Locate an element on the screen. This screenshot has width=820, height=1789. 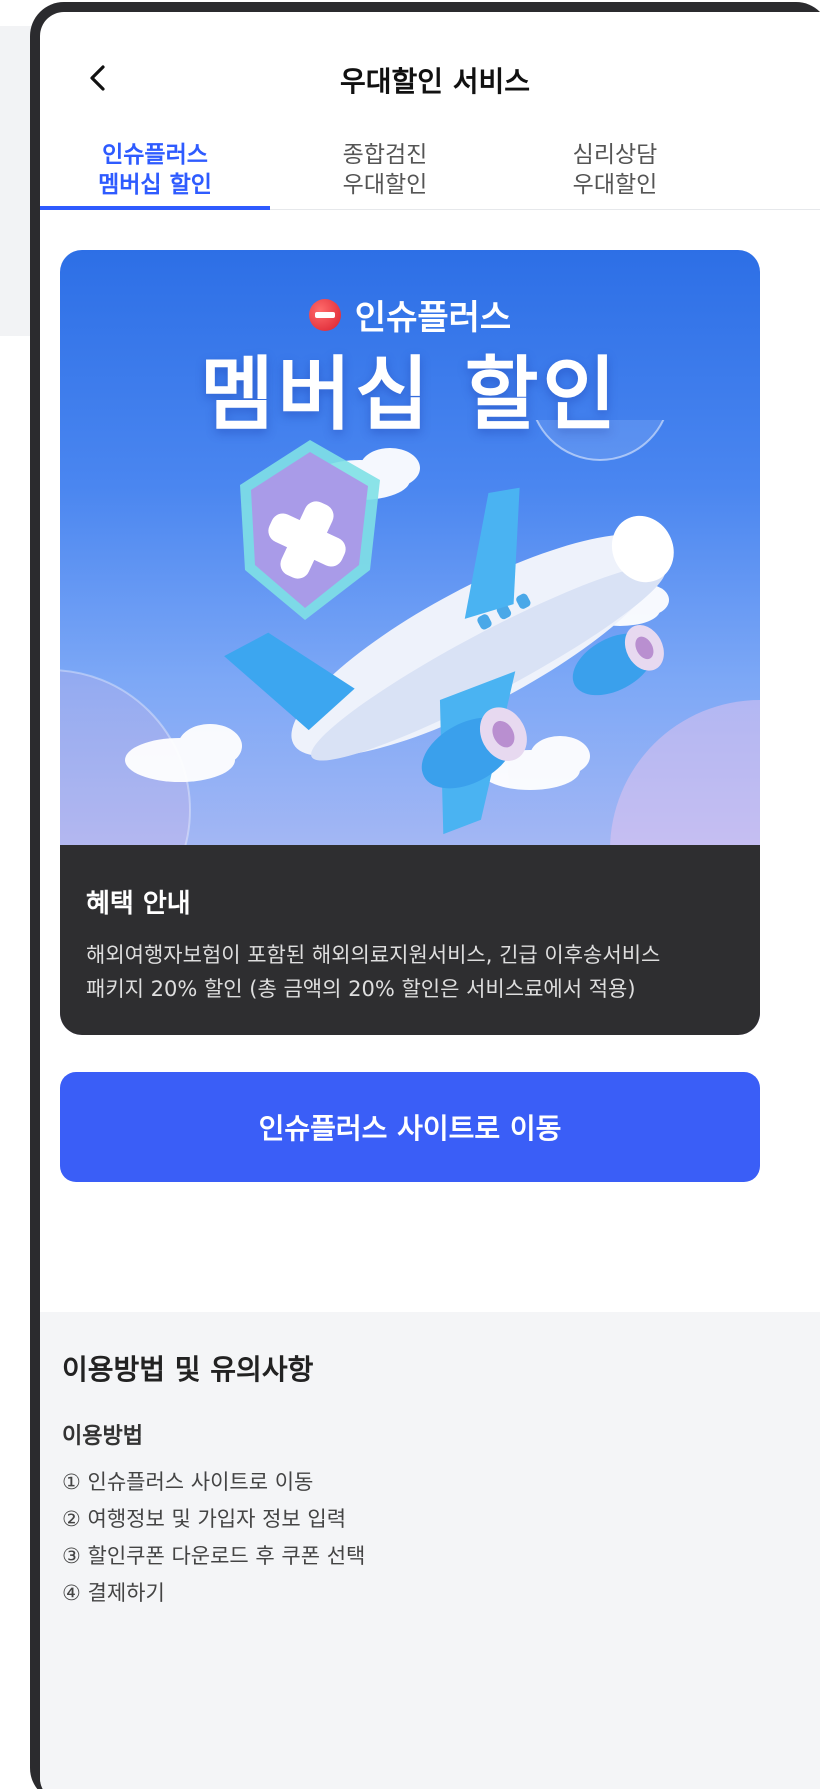
tab-label-line1: 심리상담 is located at coordinates (615, 155).